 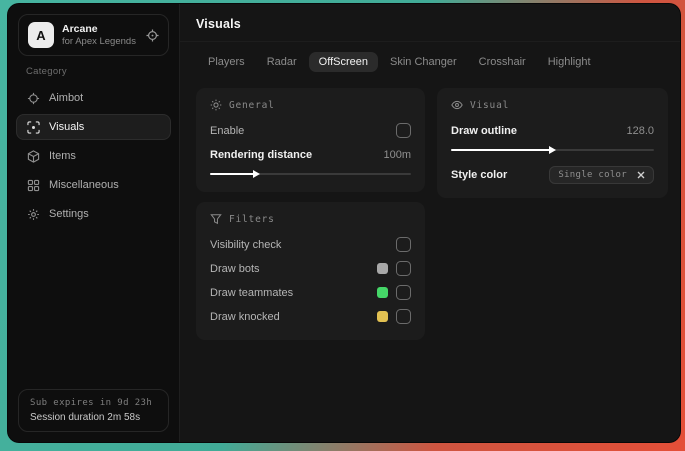 I want to click on eye-icon, so click(x=457, y=105).